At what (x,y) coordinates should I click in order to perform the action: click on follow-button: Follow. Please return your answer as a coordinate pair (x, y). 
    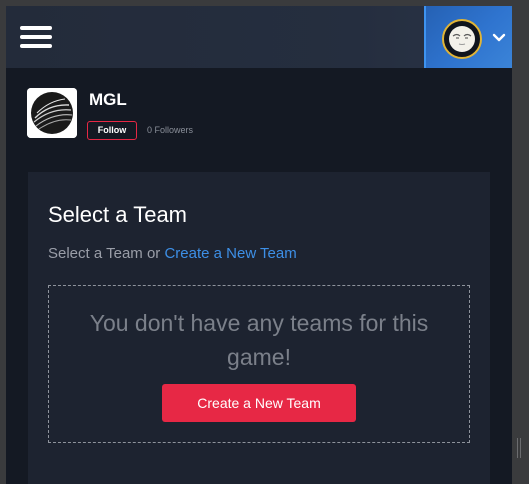
    Looking at the image, I should click on (112, 130).